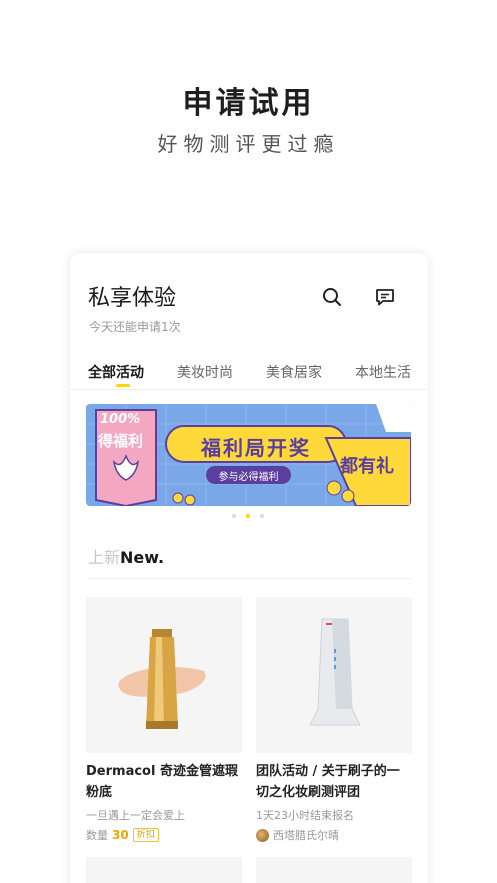 The width and height of the screenshot is (497, 883). What do you see at coordinates (256, 448) in the screenshot?
I see `banner-title: 福利局开奖` at bounding box center [256, 448].